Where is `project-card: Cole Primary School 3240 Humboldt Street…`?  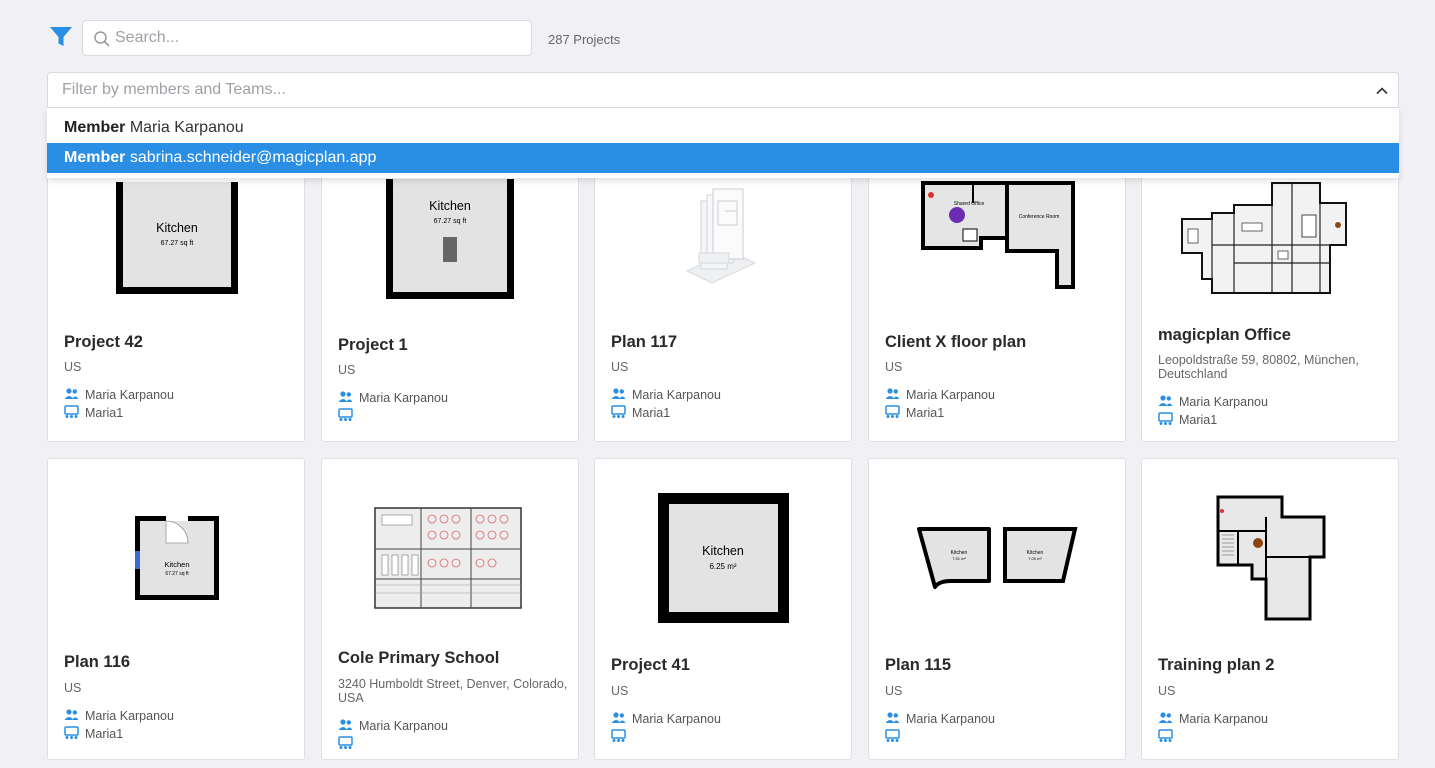 project-card: Cole Primary School 3240 Humboldt Street… is located at coordinates (450, 609).